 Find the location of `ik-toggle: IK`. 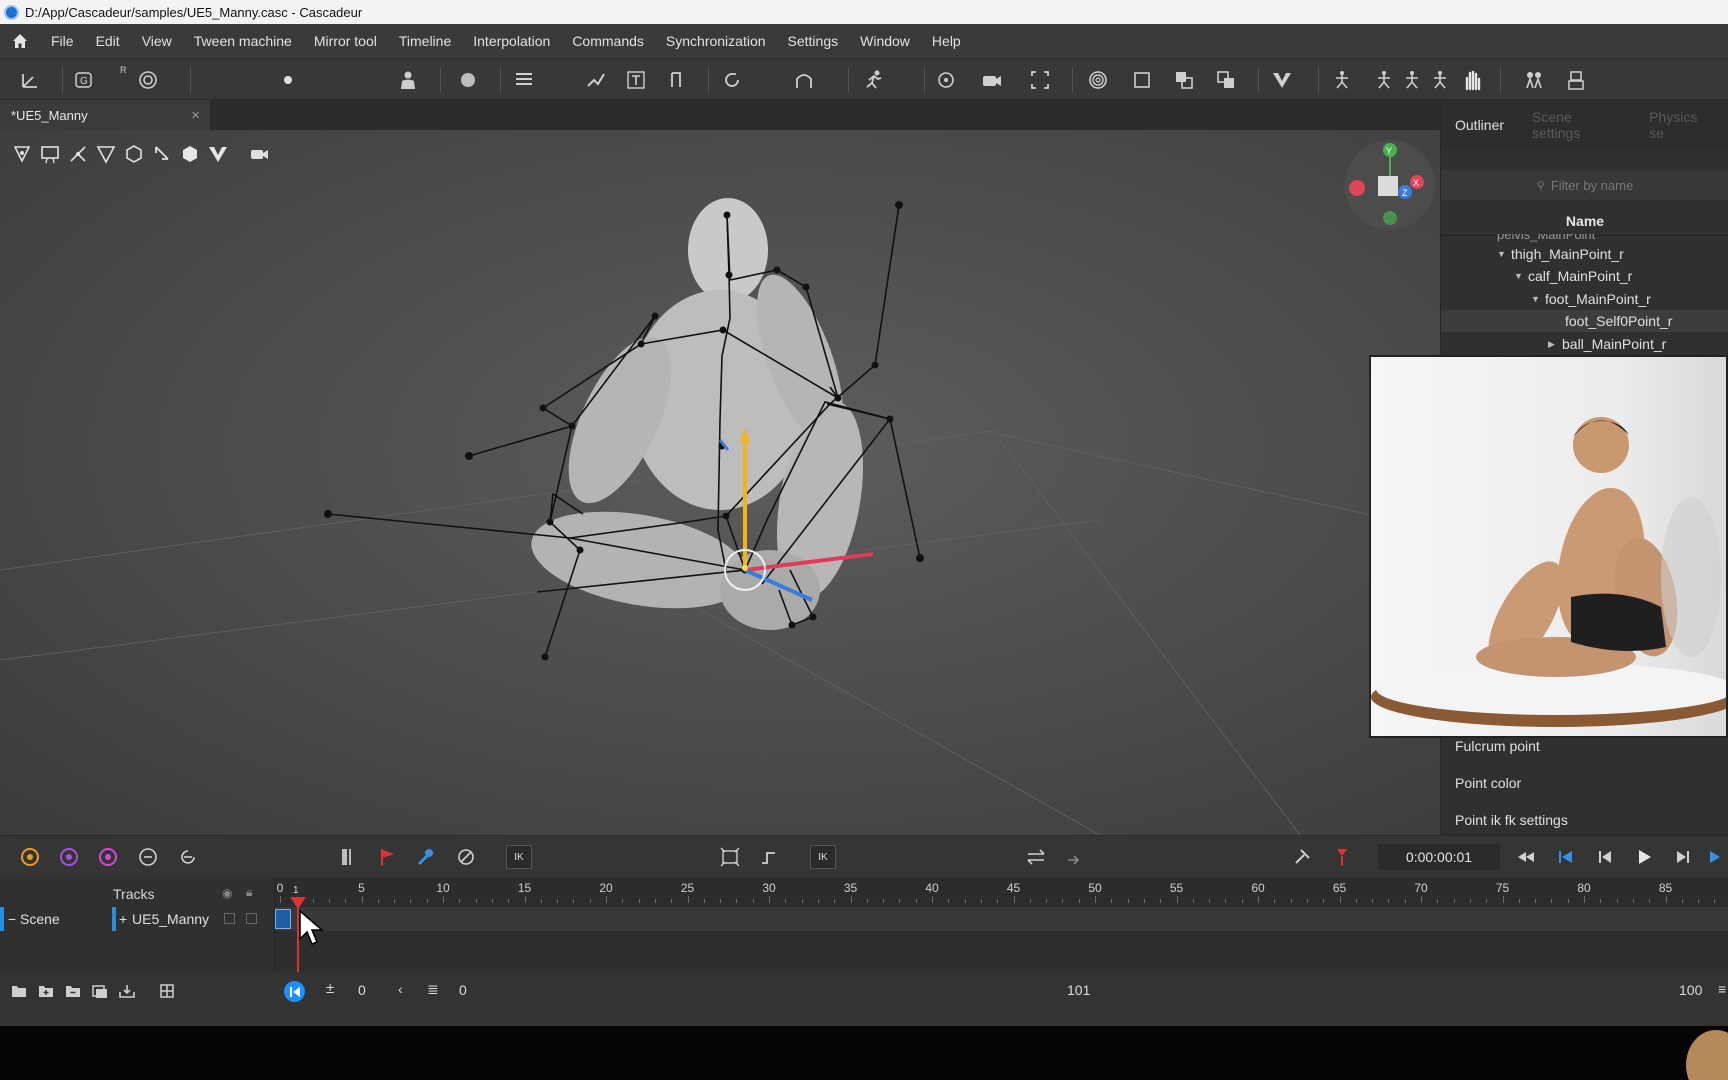

ik-toggle: IK is located at coordinates (519, 857).